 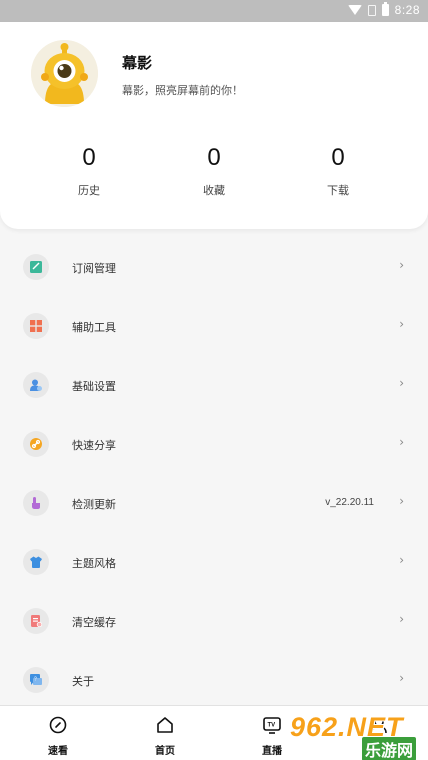 I want to click on stat-favorites: 0 收藏, so click(x=214, y=172).